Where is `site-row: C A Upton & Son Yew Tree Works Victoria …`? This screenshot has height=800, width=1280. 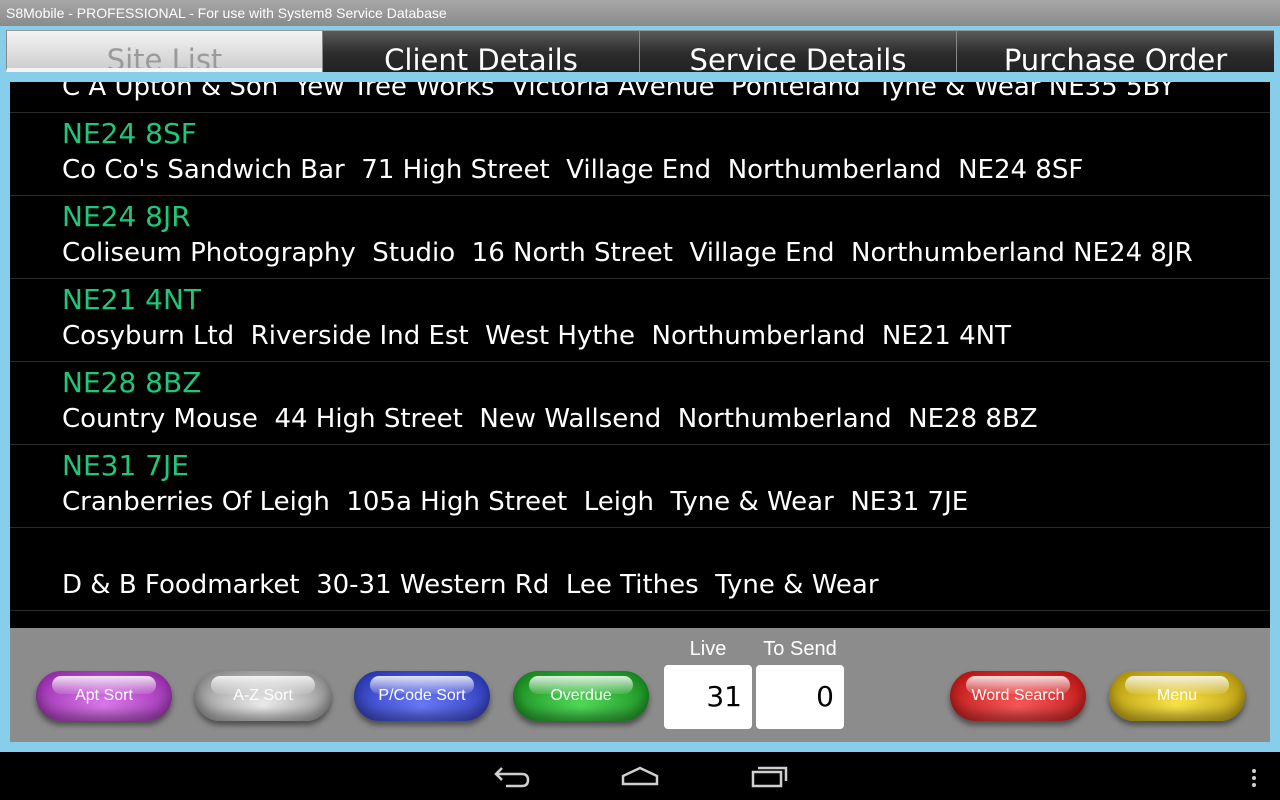
site-row: C A Upton & Son Yew Tree Works Victoria … is located at coordinates (640, 97).